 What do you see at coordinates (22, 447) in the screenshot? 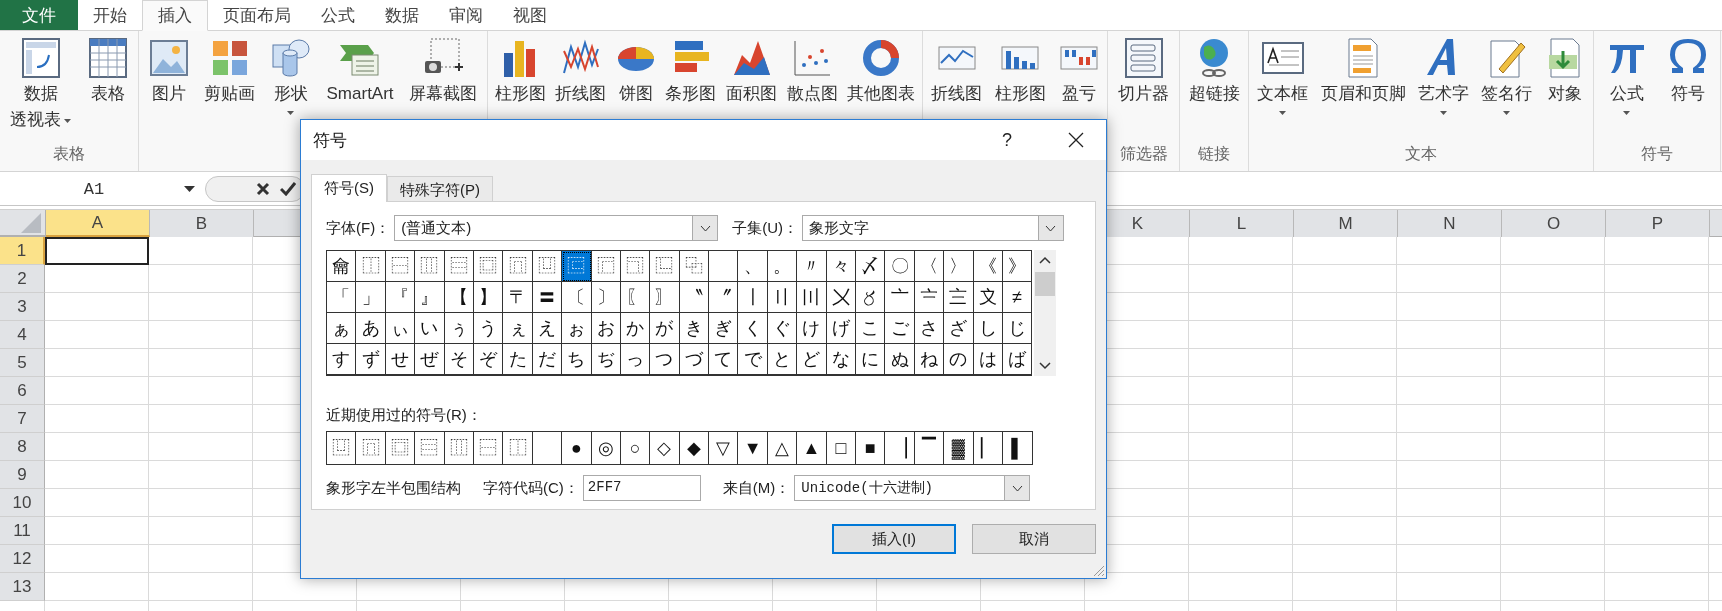
I see `row-header: 8` at bounding box center [22, 447].